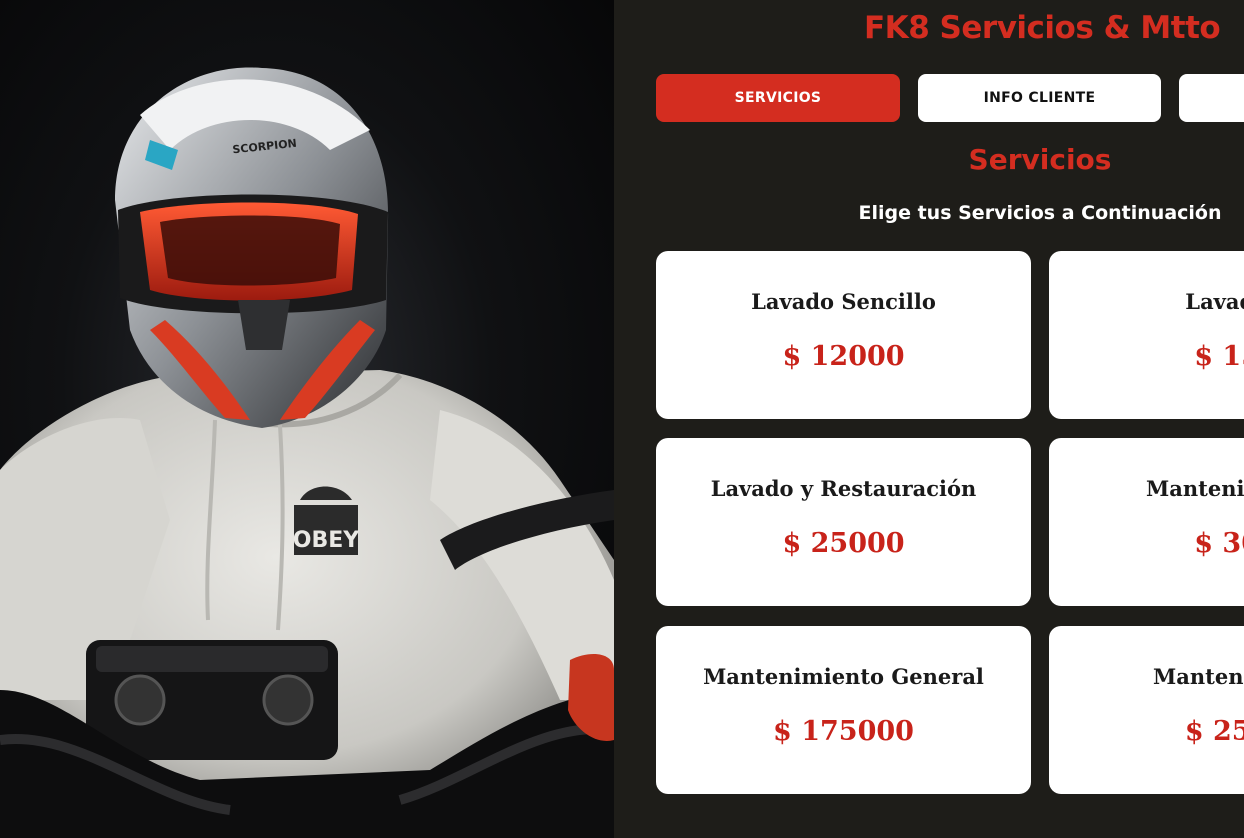  What do you see at coordinates (843, 710) in the screenshot?
I see `service-card: Mantenimiento General $ 175000` at bounding box center [843, 710].